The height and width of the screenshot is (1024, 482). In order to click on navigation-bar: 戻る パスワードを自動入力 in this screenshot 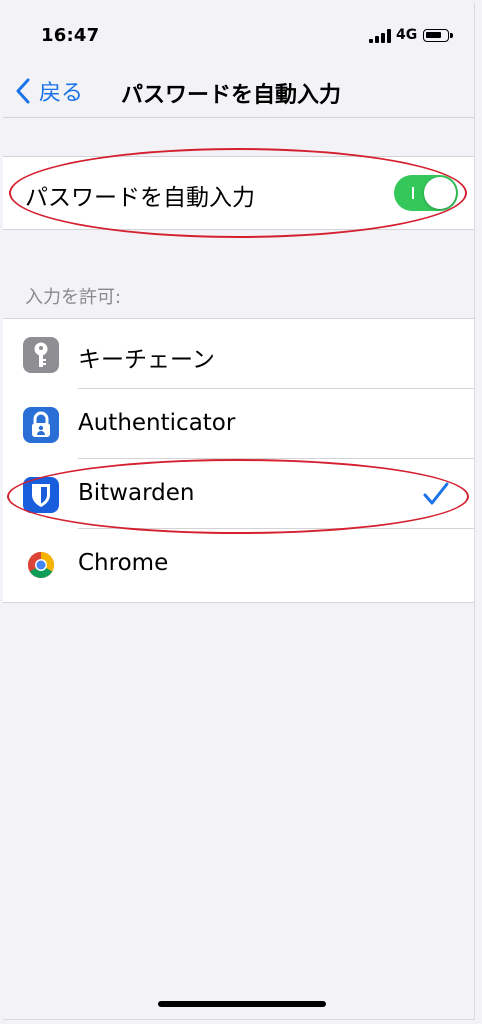, I will do `click(238, 91)`.